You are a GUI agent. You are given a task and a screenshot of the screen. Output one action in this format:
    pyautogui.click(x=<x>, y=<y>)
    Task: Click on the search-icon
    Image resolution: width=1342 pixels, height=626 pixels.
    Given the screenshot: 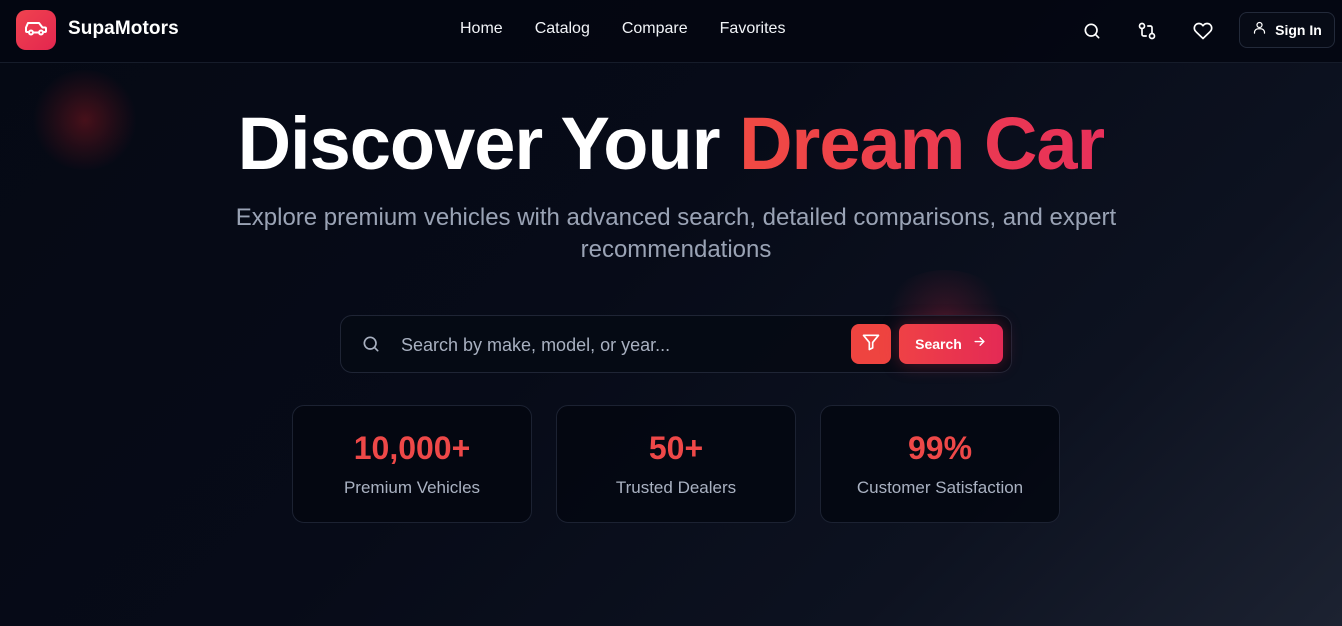 What is the action you would take?
    pyautogui.click(x=1092, y=31)
    